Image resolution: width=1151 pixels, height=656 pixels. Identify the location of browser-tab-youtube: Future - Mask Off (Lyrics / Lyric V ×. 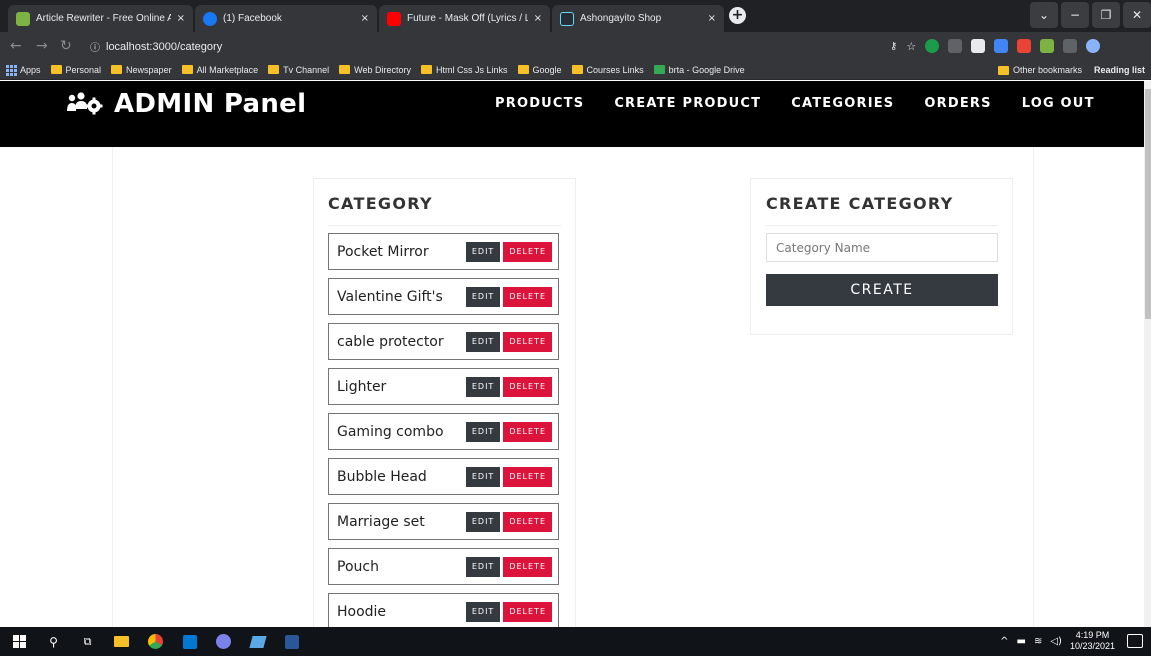
(464, 18).